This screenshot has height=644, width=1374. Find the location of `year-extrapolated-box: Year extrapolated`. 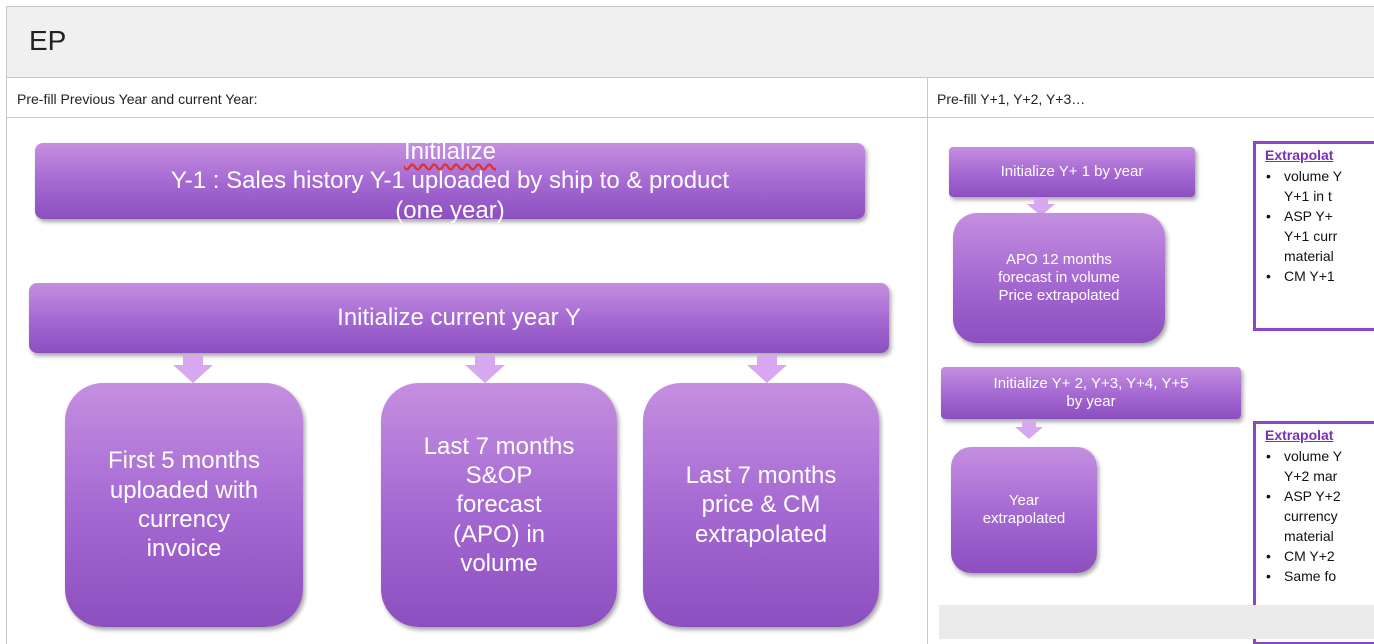

year-extrapolated-box: Year extrapolated is located at coordinates (1024, 510).